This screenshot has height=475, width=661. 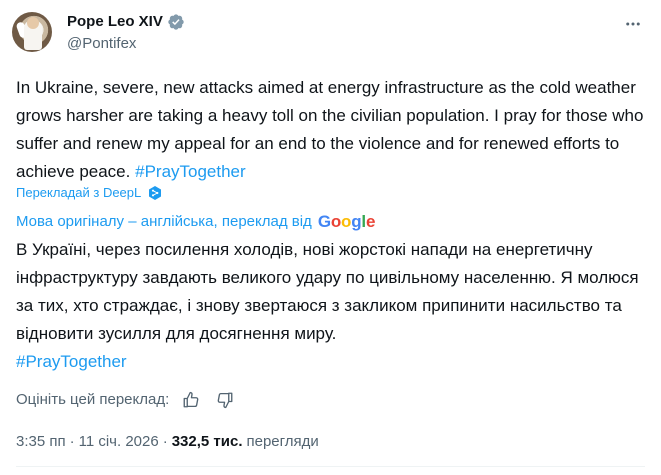 What do you see at coordinates (176, 22) in the screenshot?
I see `verified-badge-icon` at bounding box center [176, 22].